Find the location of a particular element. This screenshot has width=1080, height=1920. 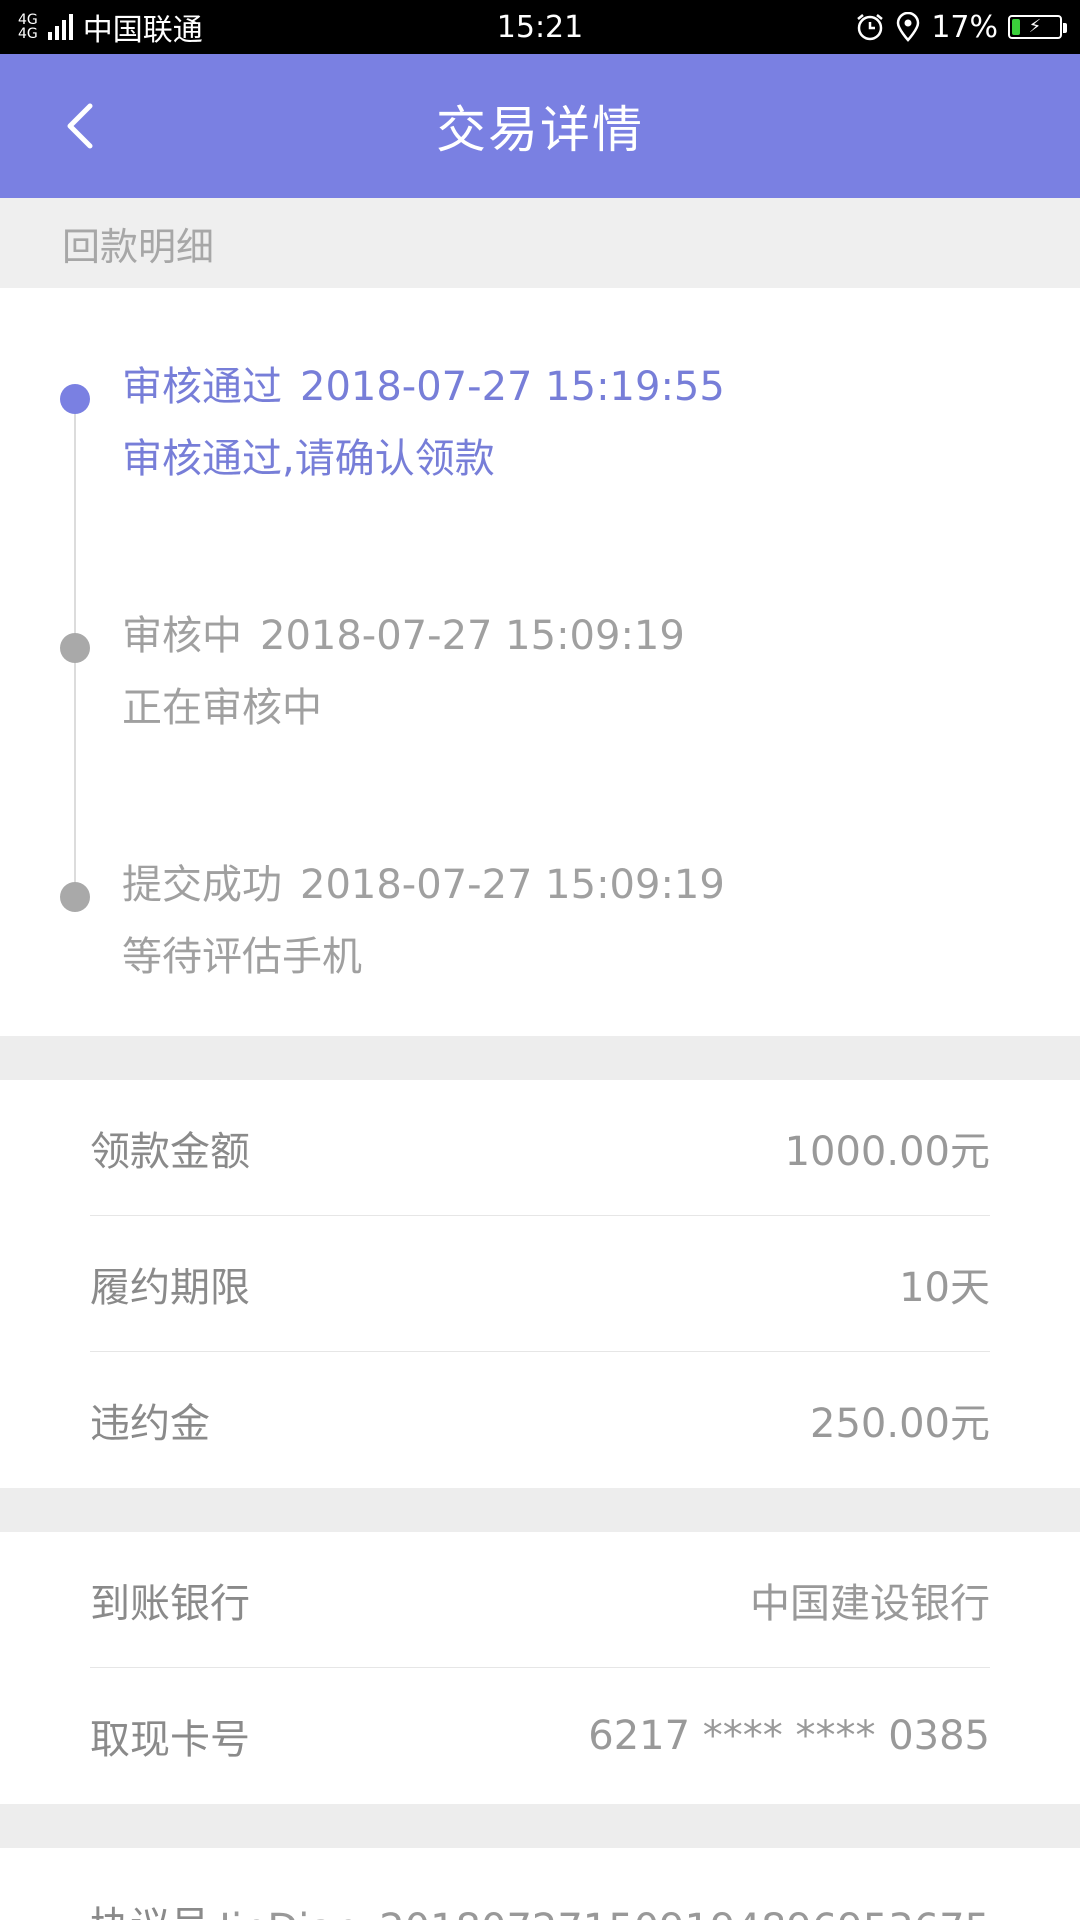

chevron-left-icon is located at coordinates (80, 126).